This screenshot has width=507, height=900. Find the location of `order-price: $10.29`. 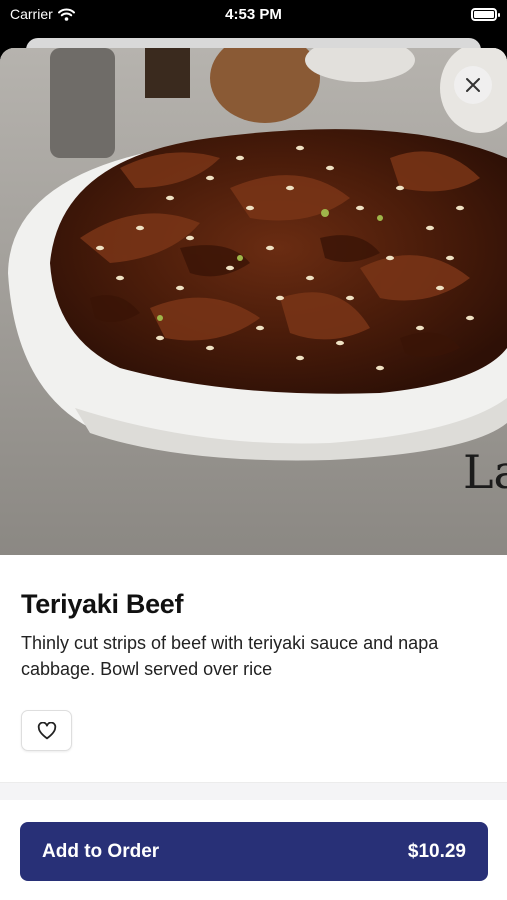

order-price: $10.29 is located at coordinates (436, 851).